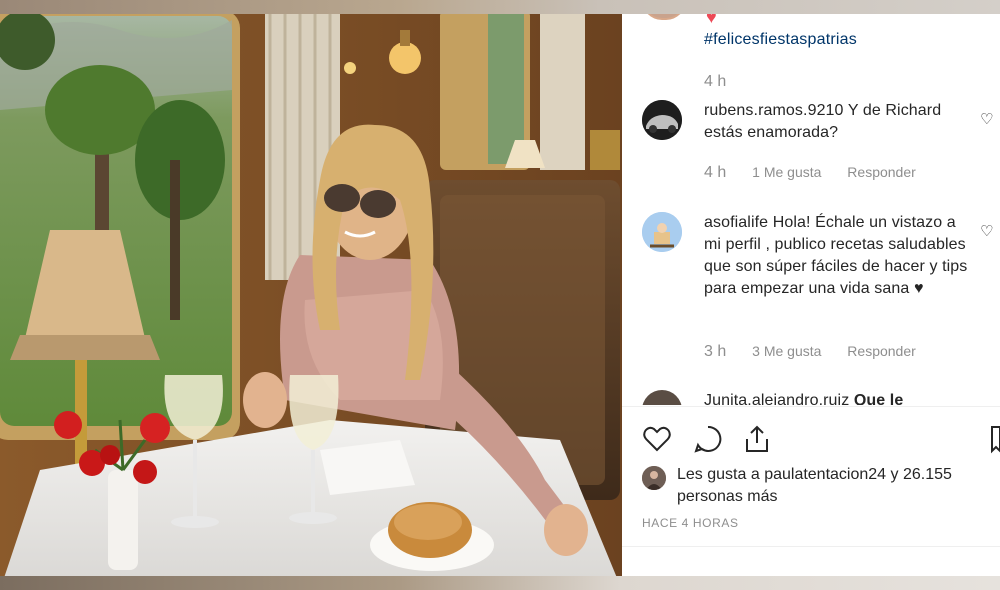 Image resolution: width=1000 pixels, height=590 pixels. I want to click on car-photo-icon, so click(662, 120).